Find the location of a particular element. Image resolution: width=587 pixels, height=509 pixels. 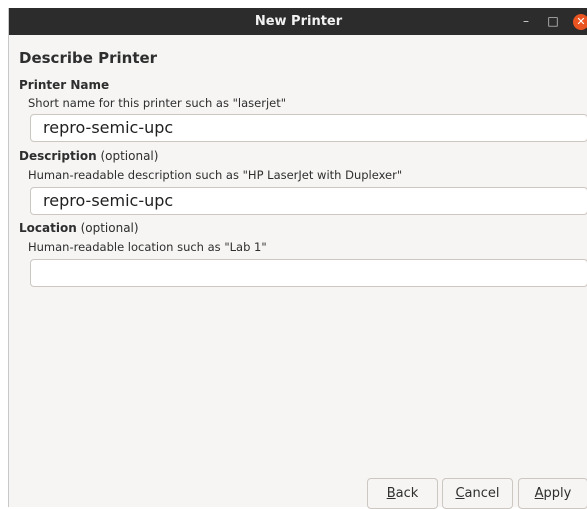

maximize-icon: □ is located at coordinates (553, 21).